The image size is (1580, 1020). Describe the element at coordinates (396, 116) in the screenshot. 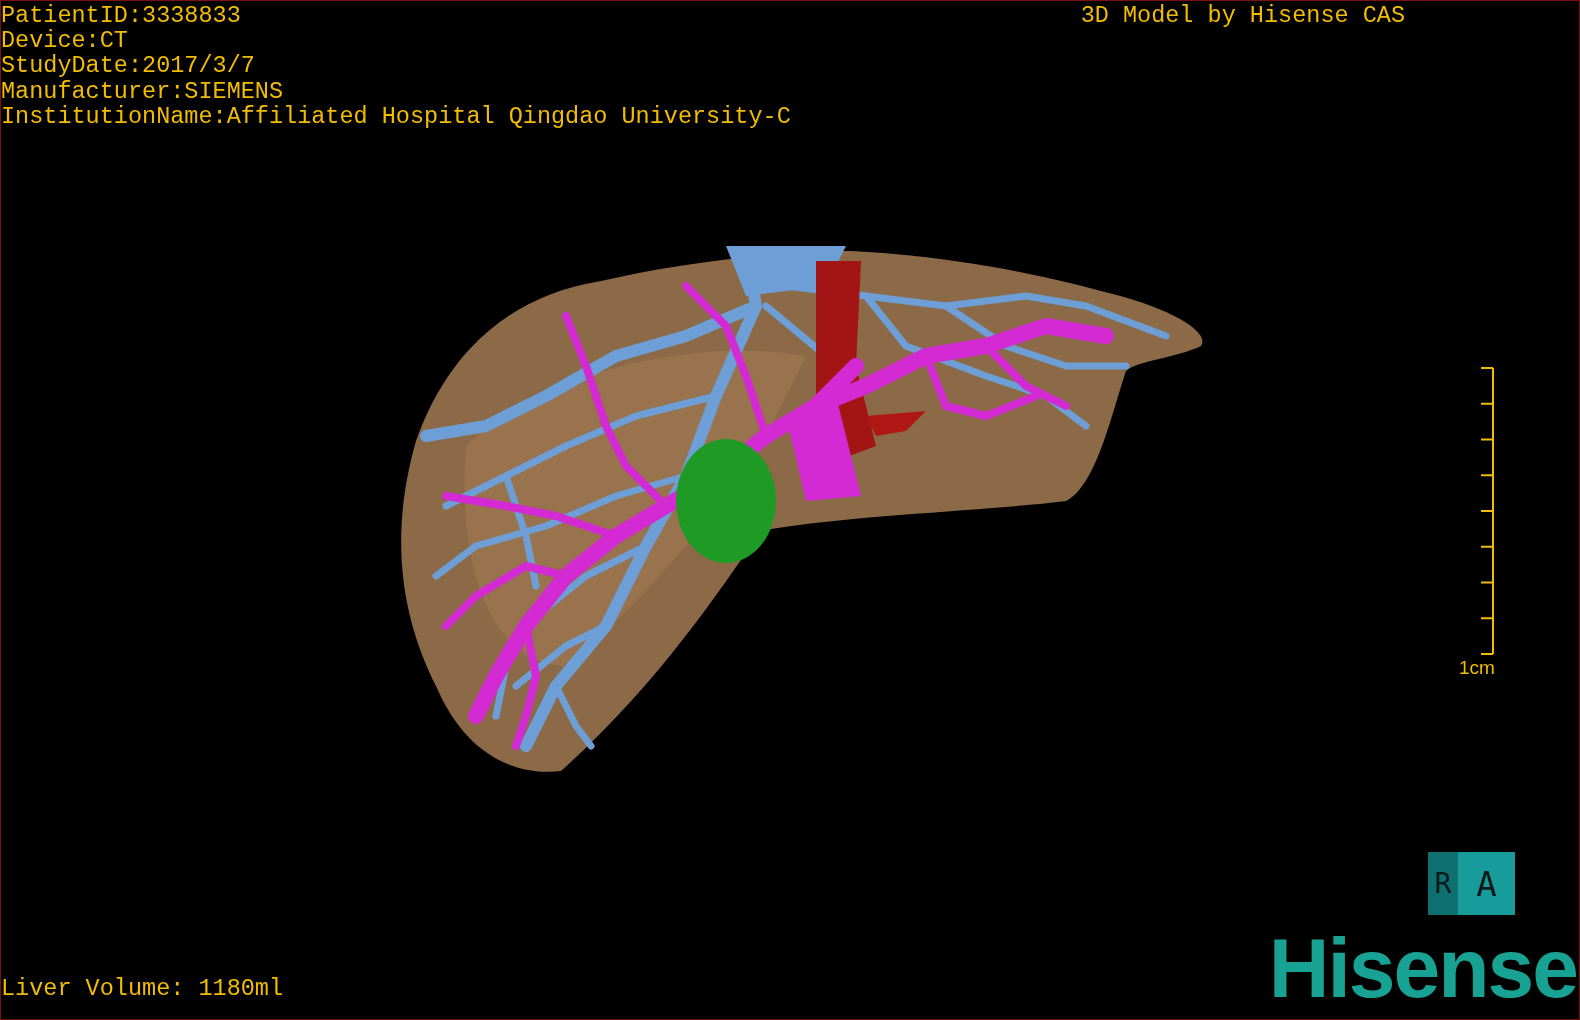

I see `dicom-info-text: InstitutionName:Affiliated Hospital Qingdao University-C` at that location.